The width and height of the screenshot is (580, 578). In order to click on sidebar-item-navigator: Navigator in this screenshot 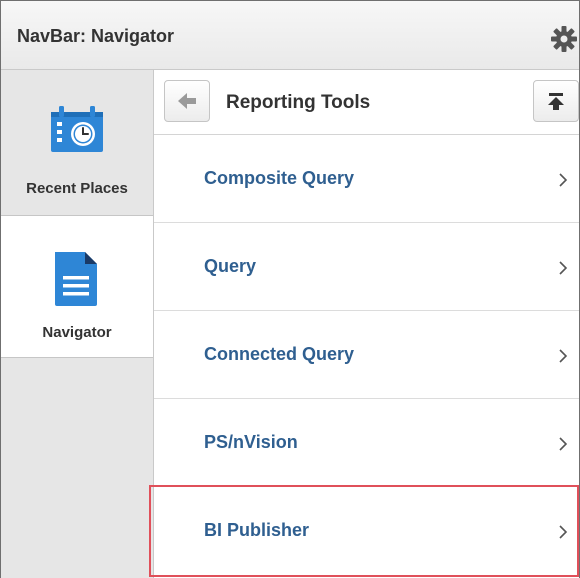, I will do `click(77, 287)`.